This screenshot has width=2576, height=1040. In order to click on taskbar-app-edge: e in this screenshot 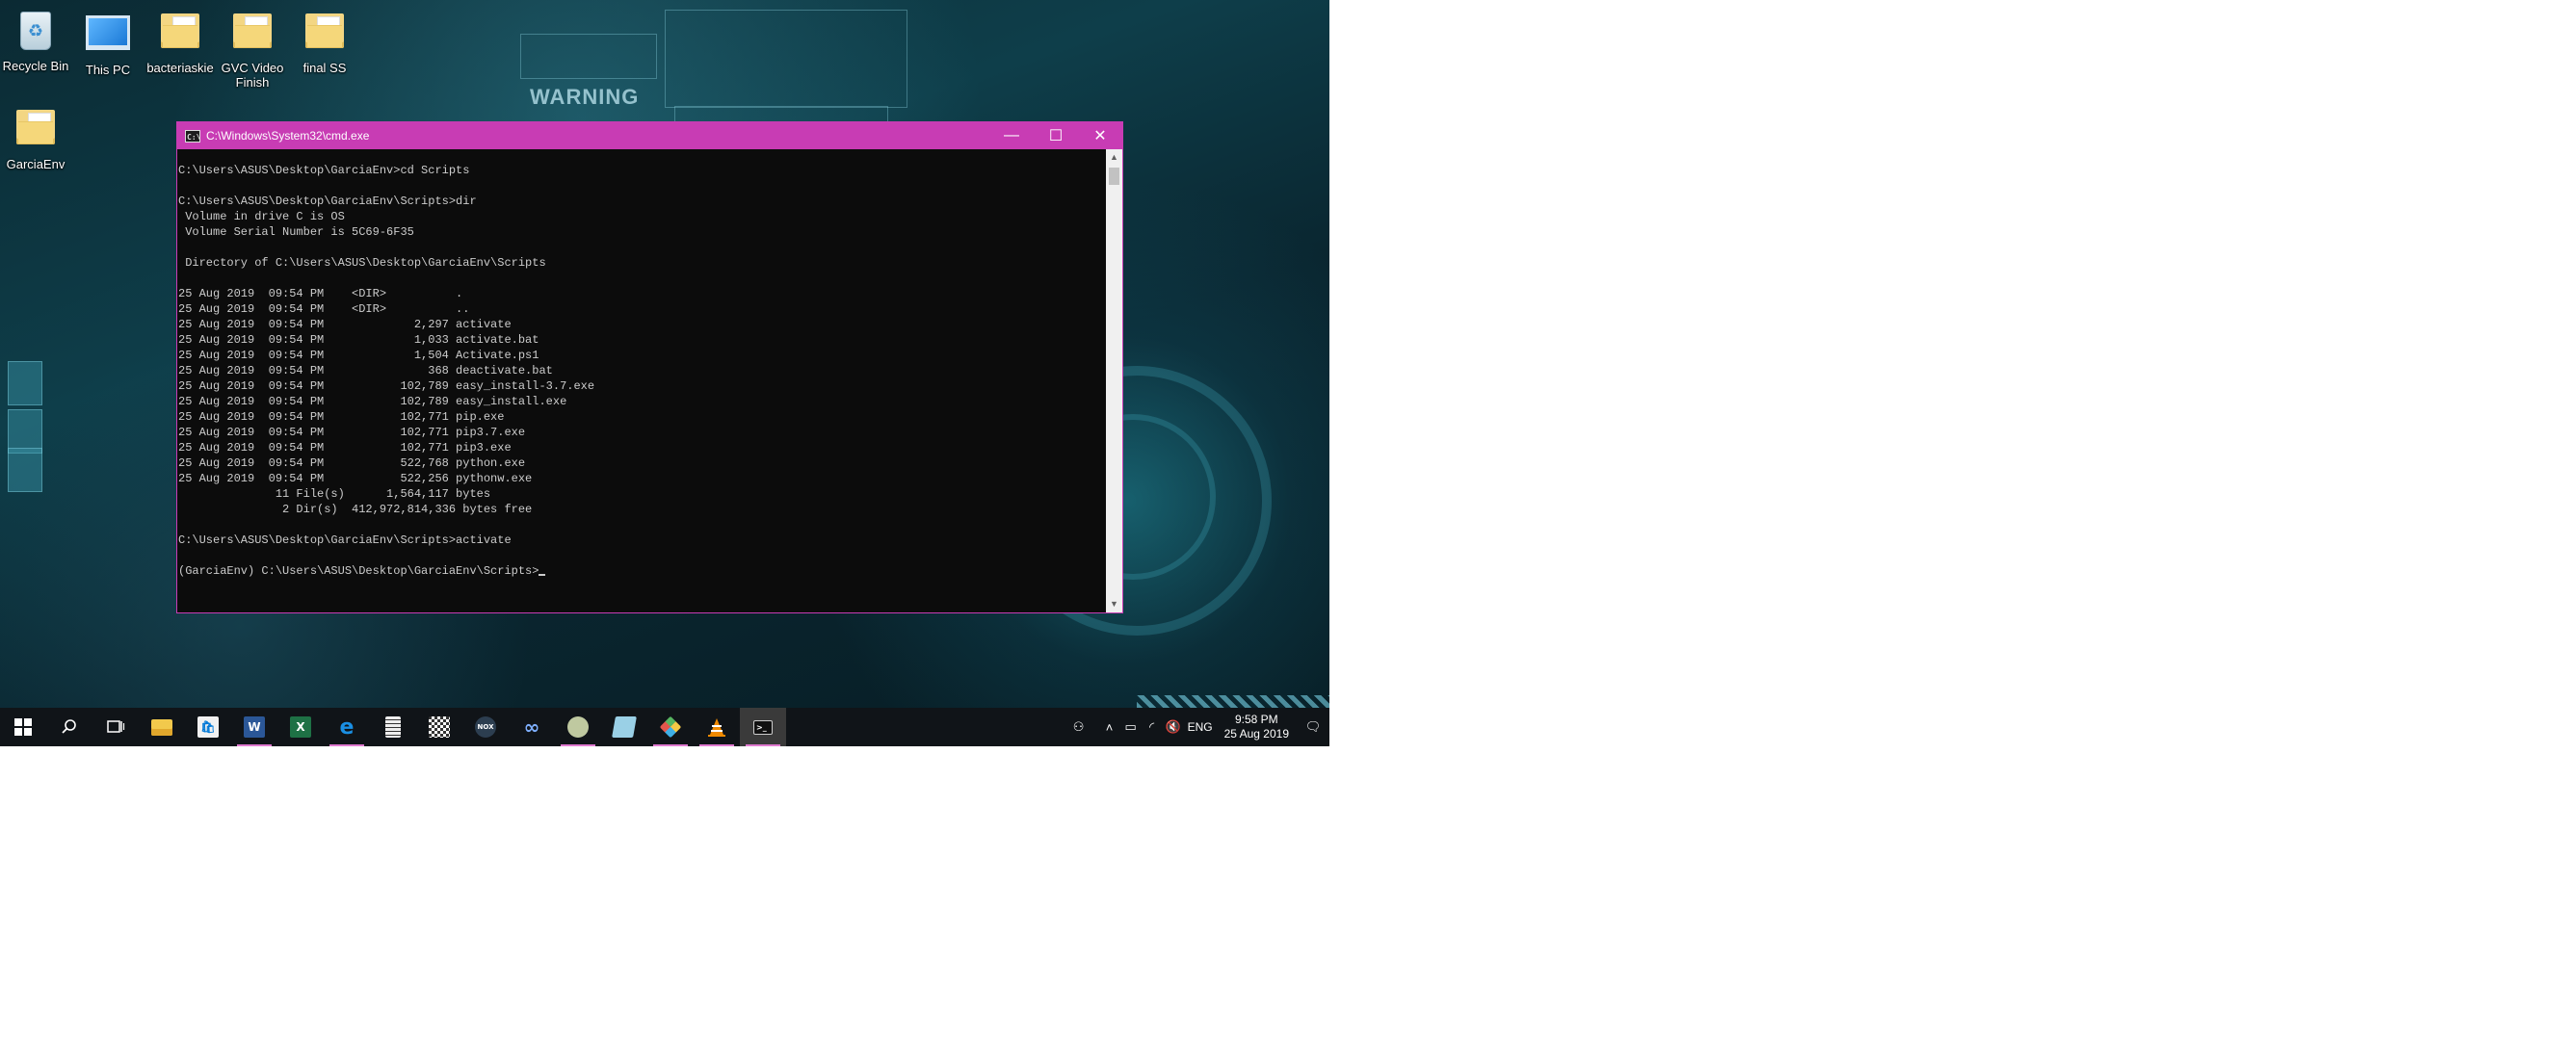, I will do `click(347, 727)`.